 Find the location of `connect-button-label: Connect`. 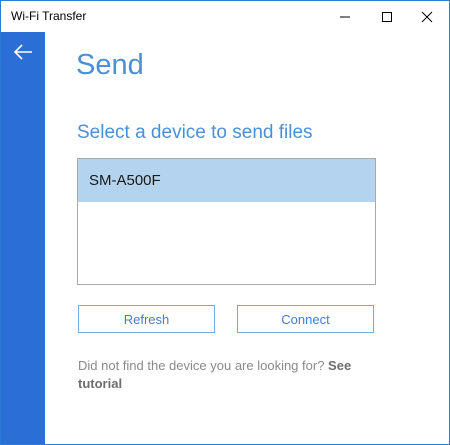

connect-button-label: Connect is located at coordinates (305, 319).